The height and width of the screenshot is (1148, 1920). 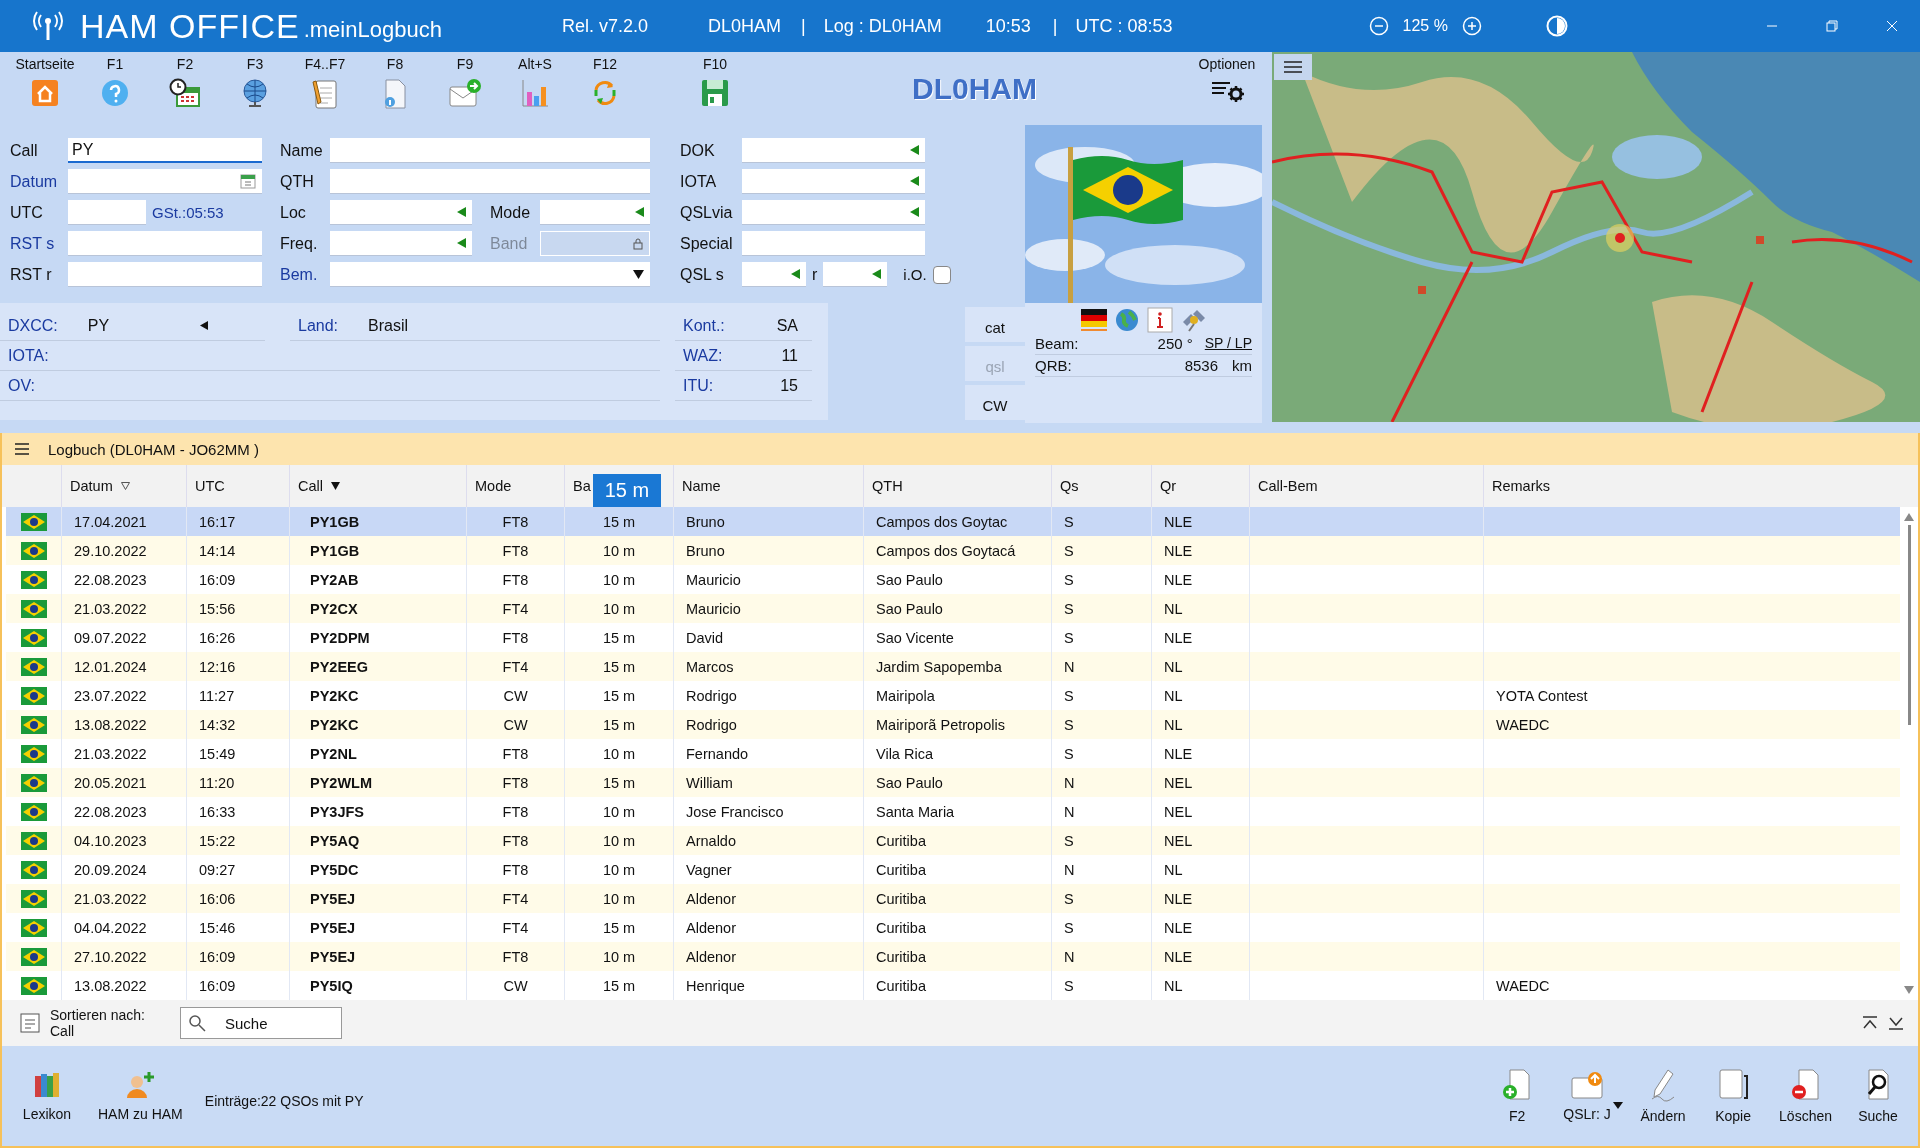 I want to click on clock-calendar-icon, so click(x=185, y=93).